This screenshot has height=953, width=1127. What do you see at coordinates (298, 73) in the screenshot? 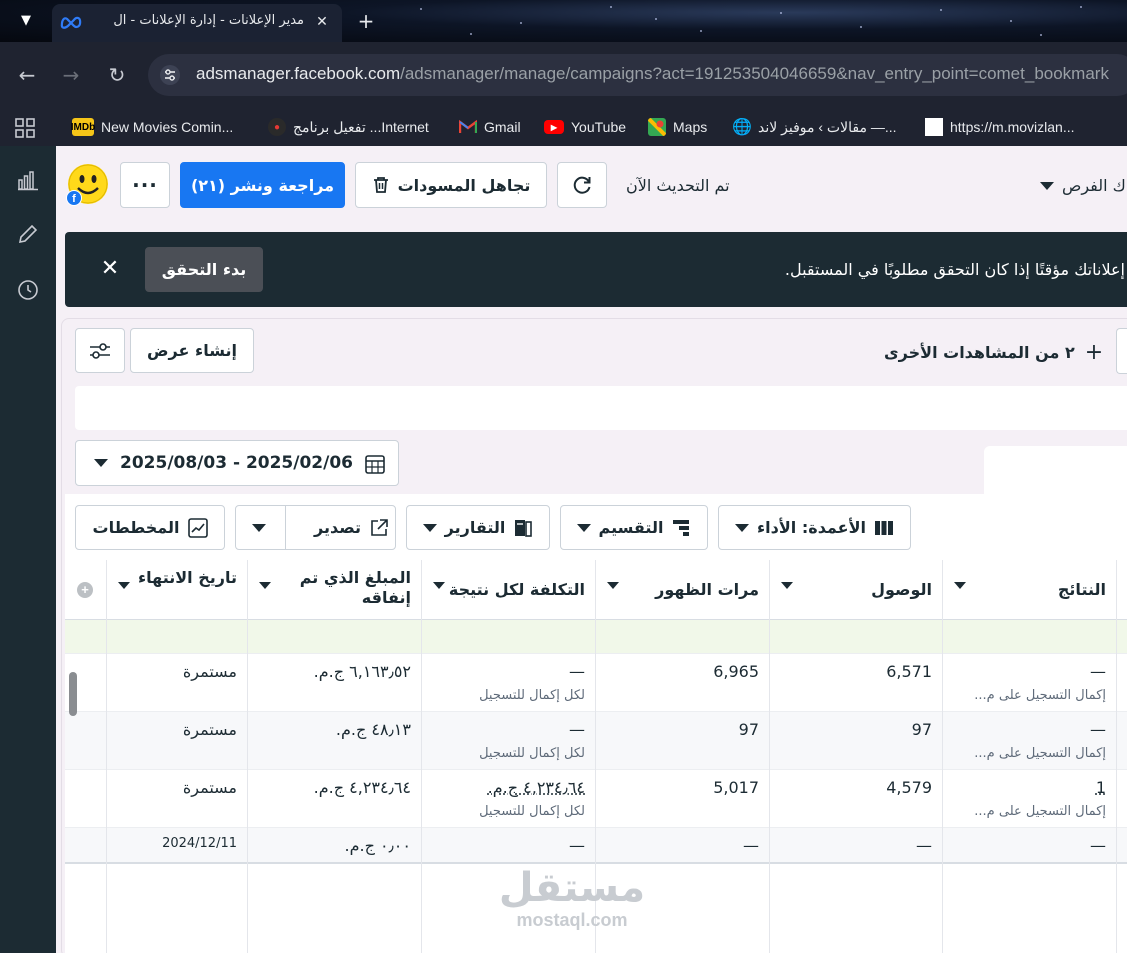
I see `url-host: adsmanager.facebook.com` at bounding box center [298, 73].